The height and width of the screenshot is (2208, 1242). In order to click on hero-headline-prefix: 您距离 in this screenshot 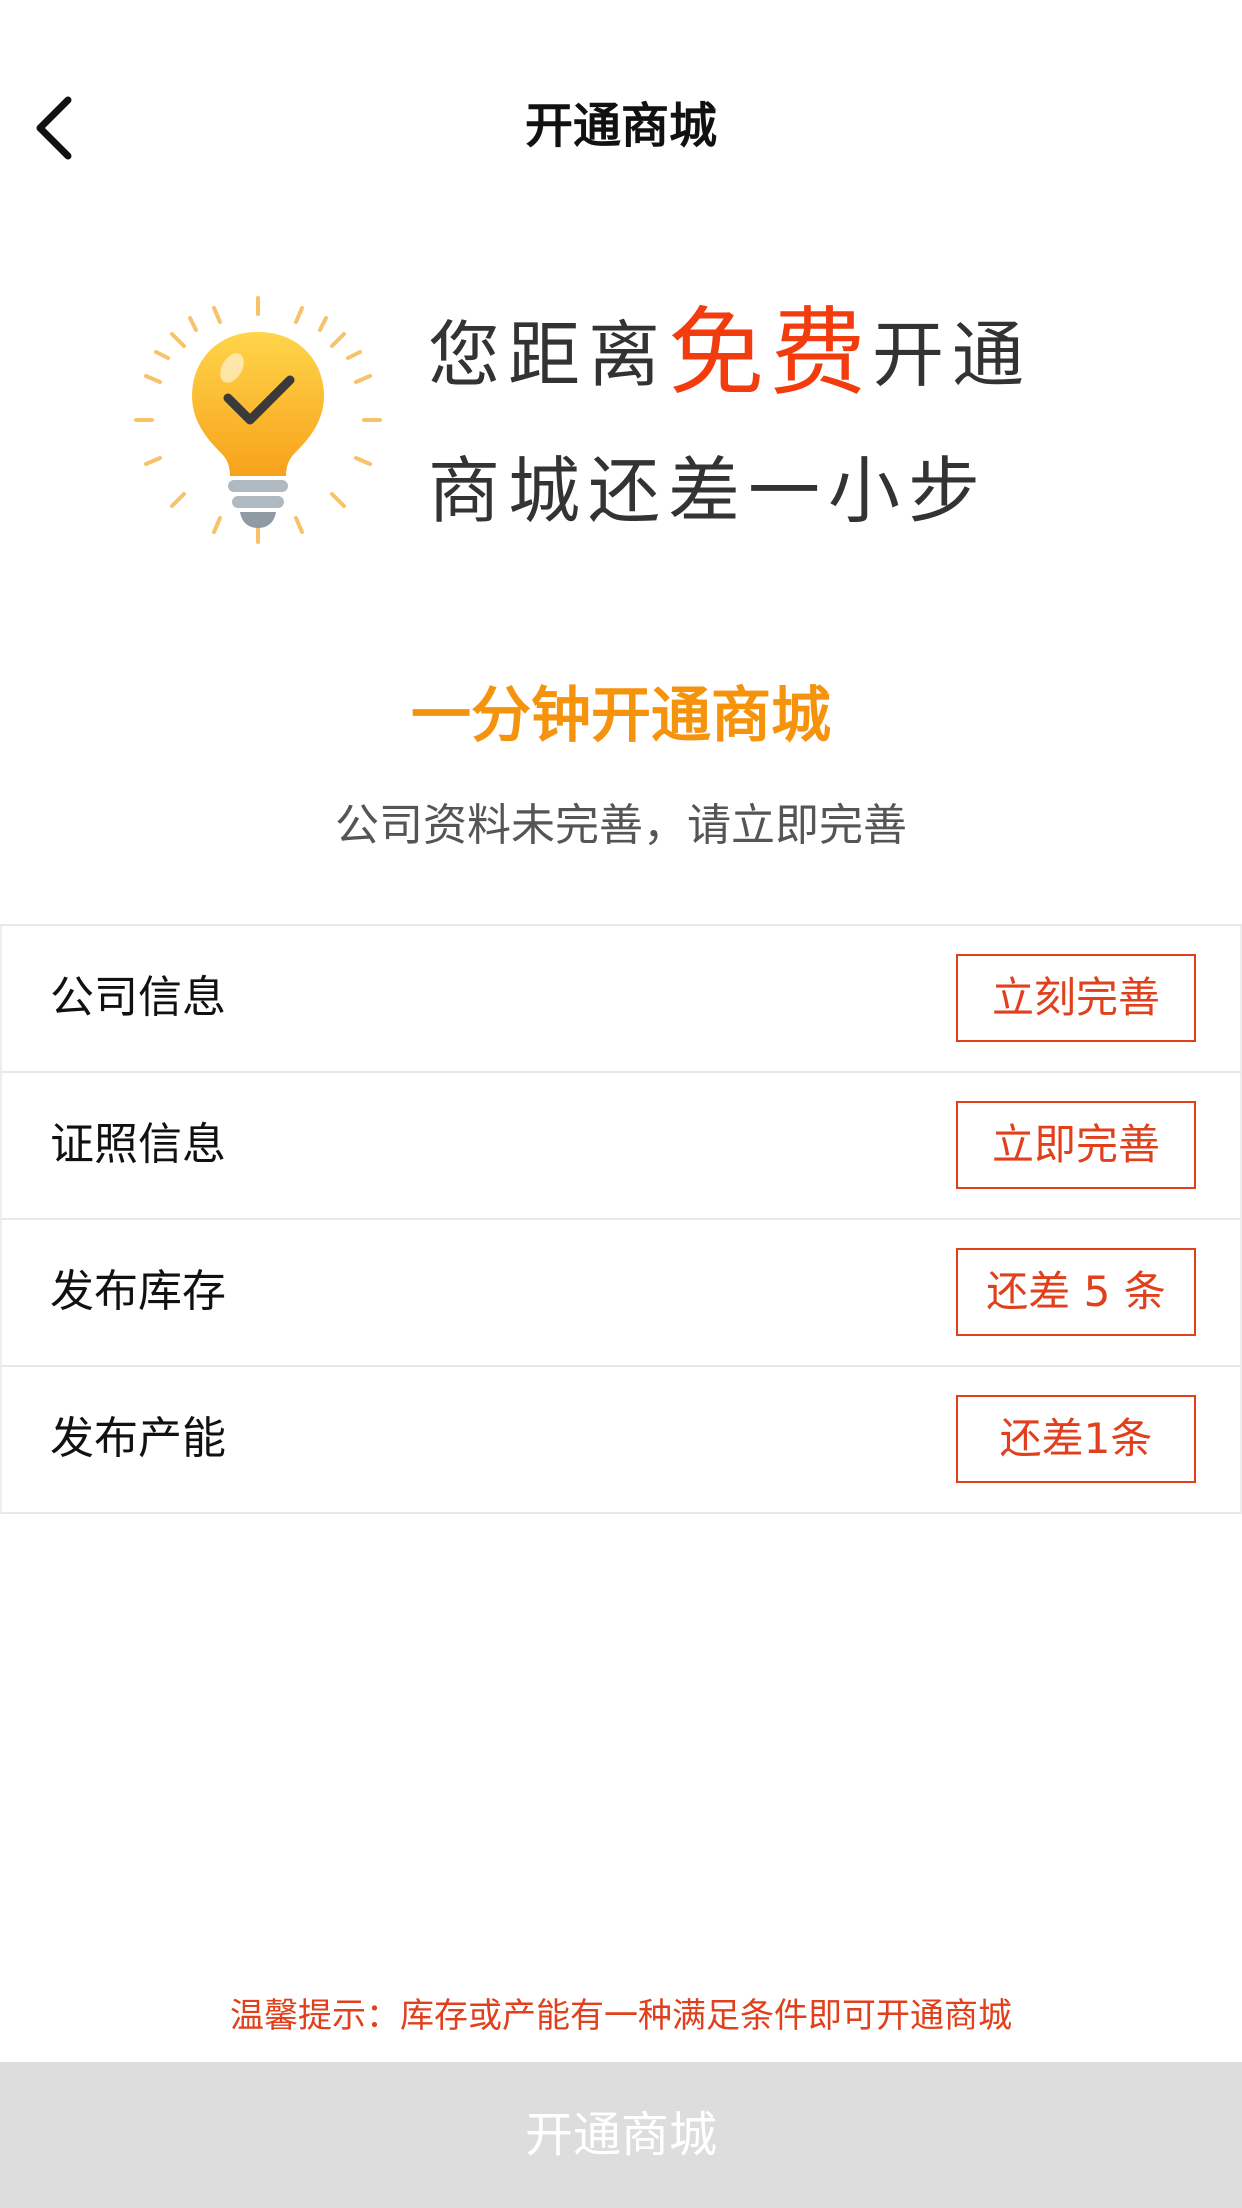, I will do `click(548, 355)`.